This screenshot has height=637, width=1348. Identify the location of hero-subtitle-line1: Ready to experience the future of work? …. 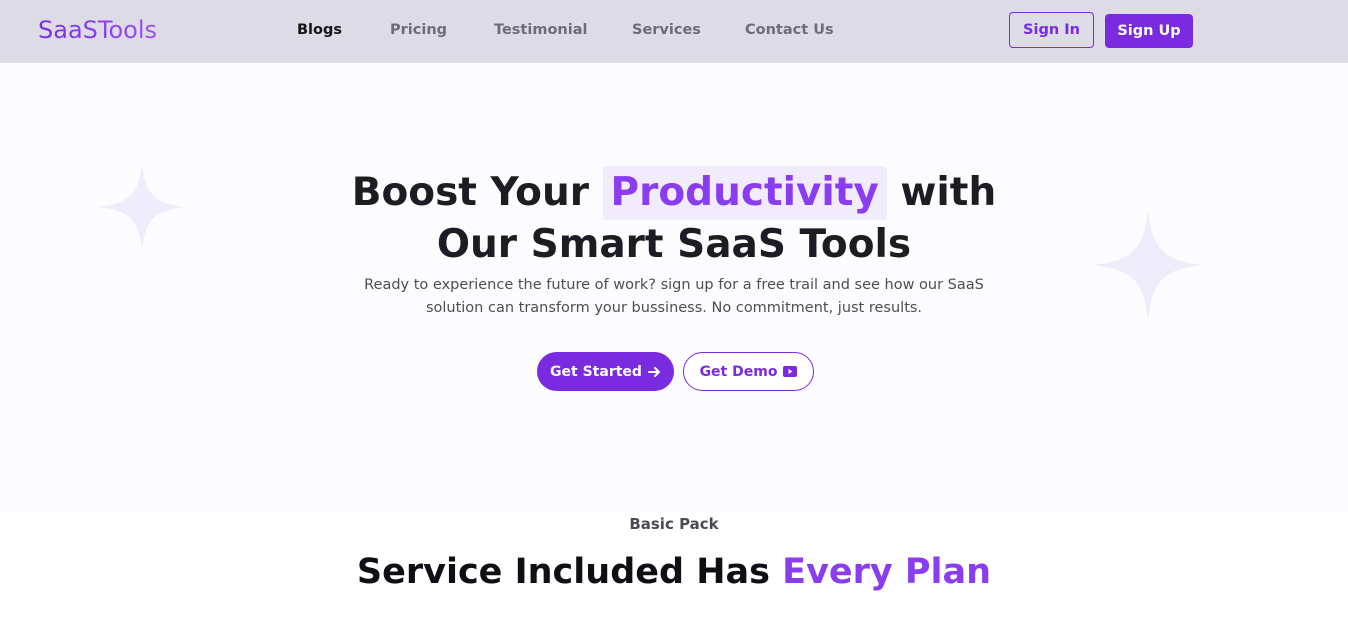
(674, 285).